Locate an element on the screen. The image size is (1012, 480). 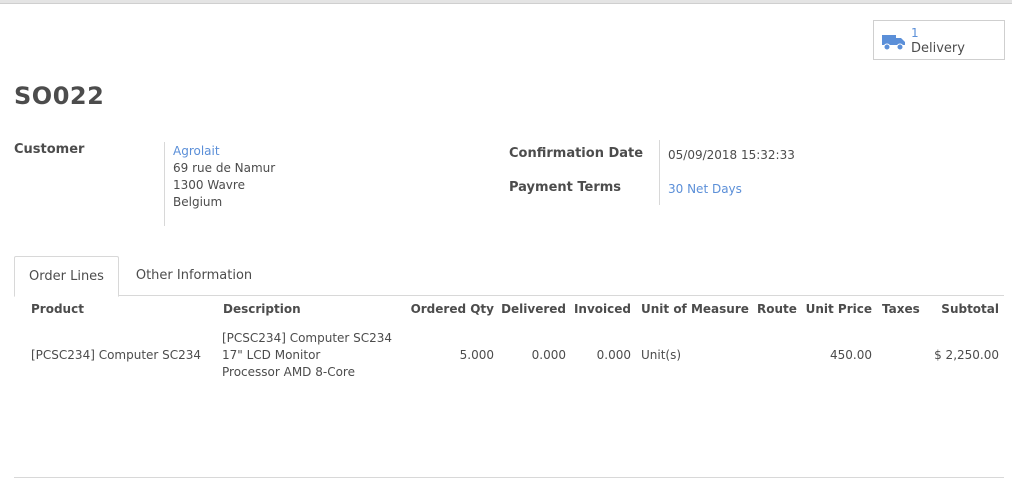
delivery-label: Delivery is located at coordinates (938, 48).